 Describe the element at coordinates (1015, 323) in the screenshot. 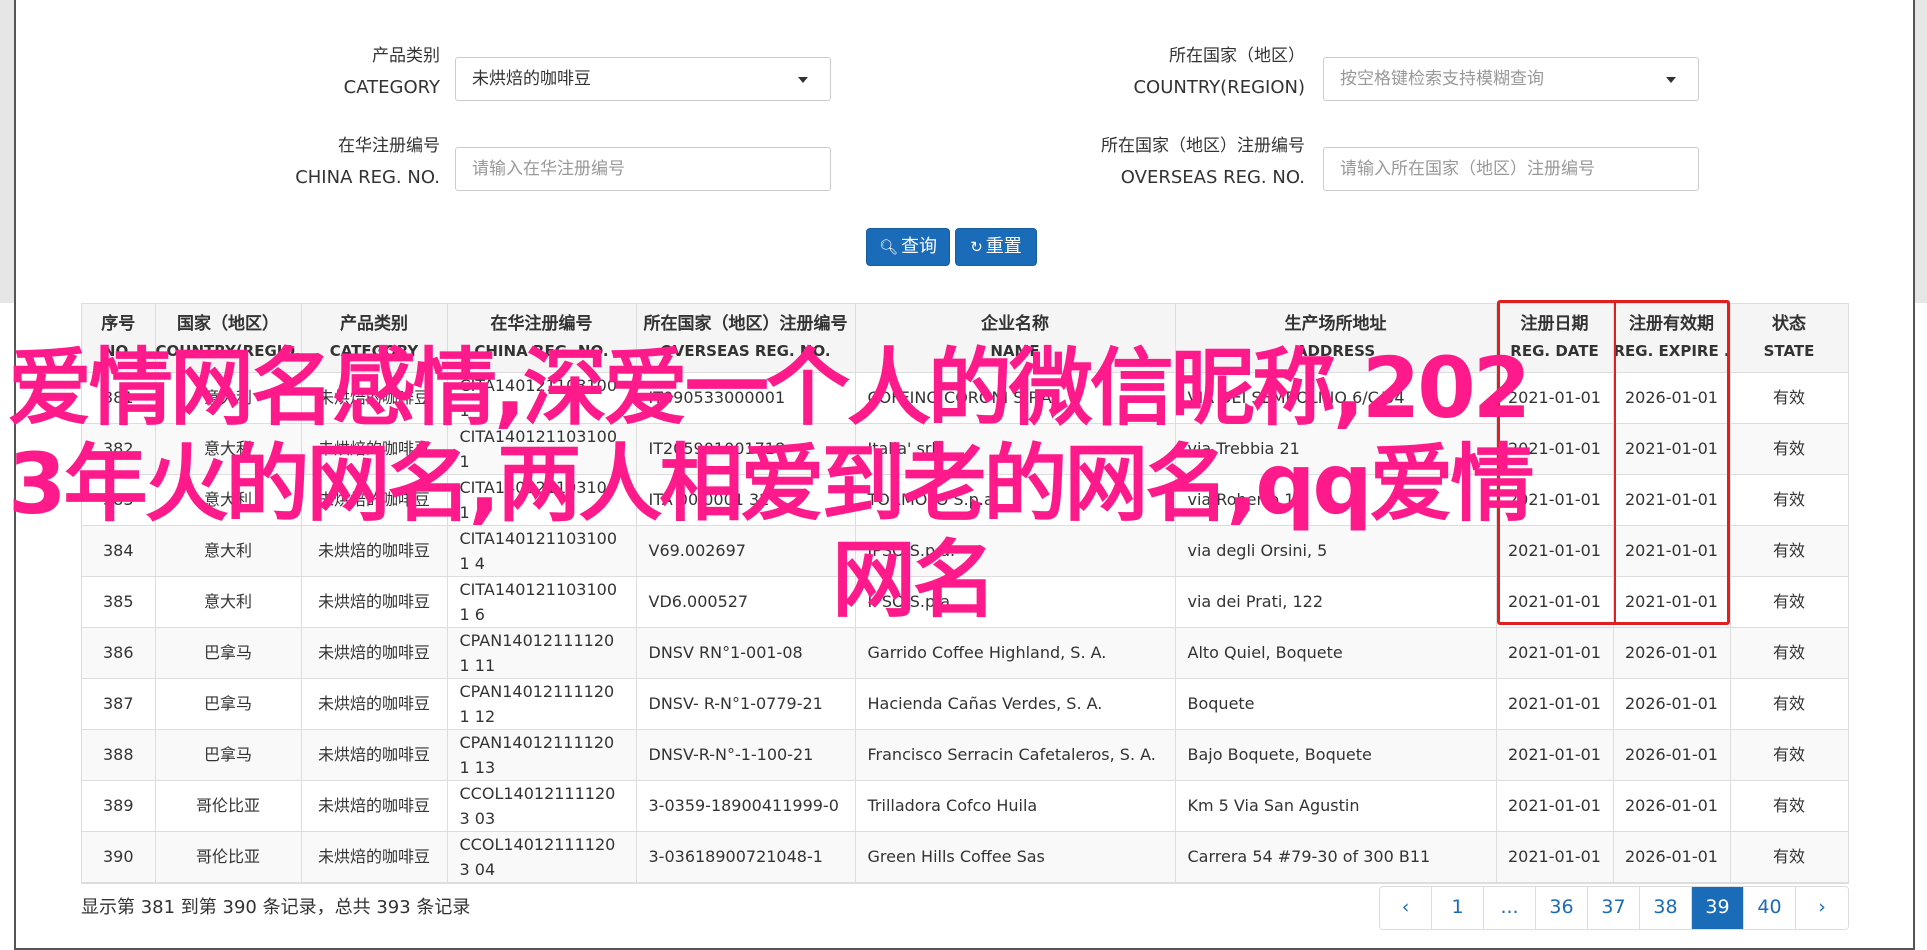

I see `column-header-label: 企业名称` at that location.